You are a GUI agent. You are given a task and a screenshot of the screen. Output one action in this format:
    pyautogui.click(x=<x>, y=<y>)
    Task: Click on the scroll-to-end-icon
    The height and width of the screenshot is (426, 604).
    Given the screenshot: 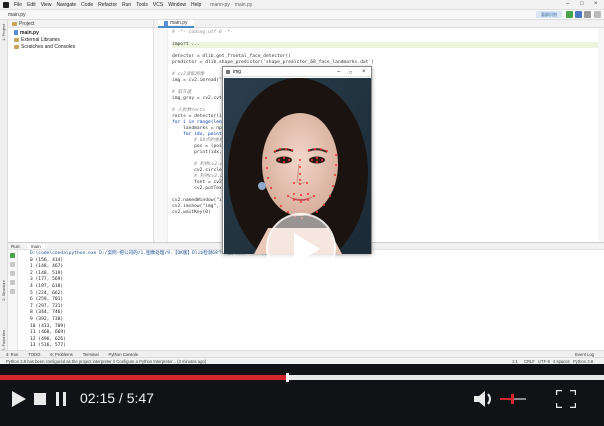 What is the action you would take?
    pyautogui.click(x=12, y=273)
    